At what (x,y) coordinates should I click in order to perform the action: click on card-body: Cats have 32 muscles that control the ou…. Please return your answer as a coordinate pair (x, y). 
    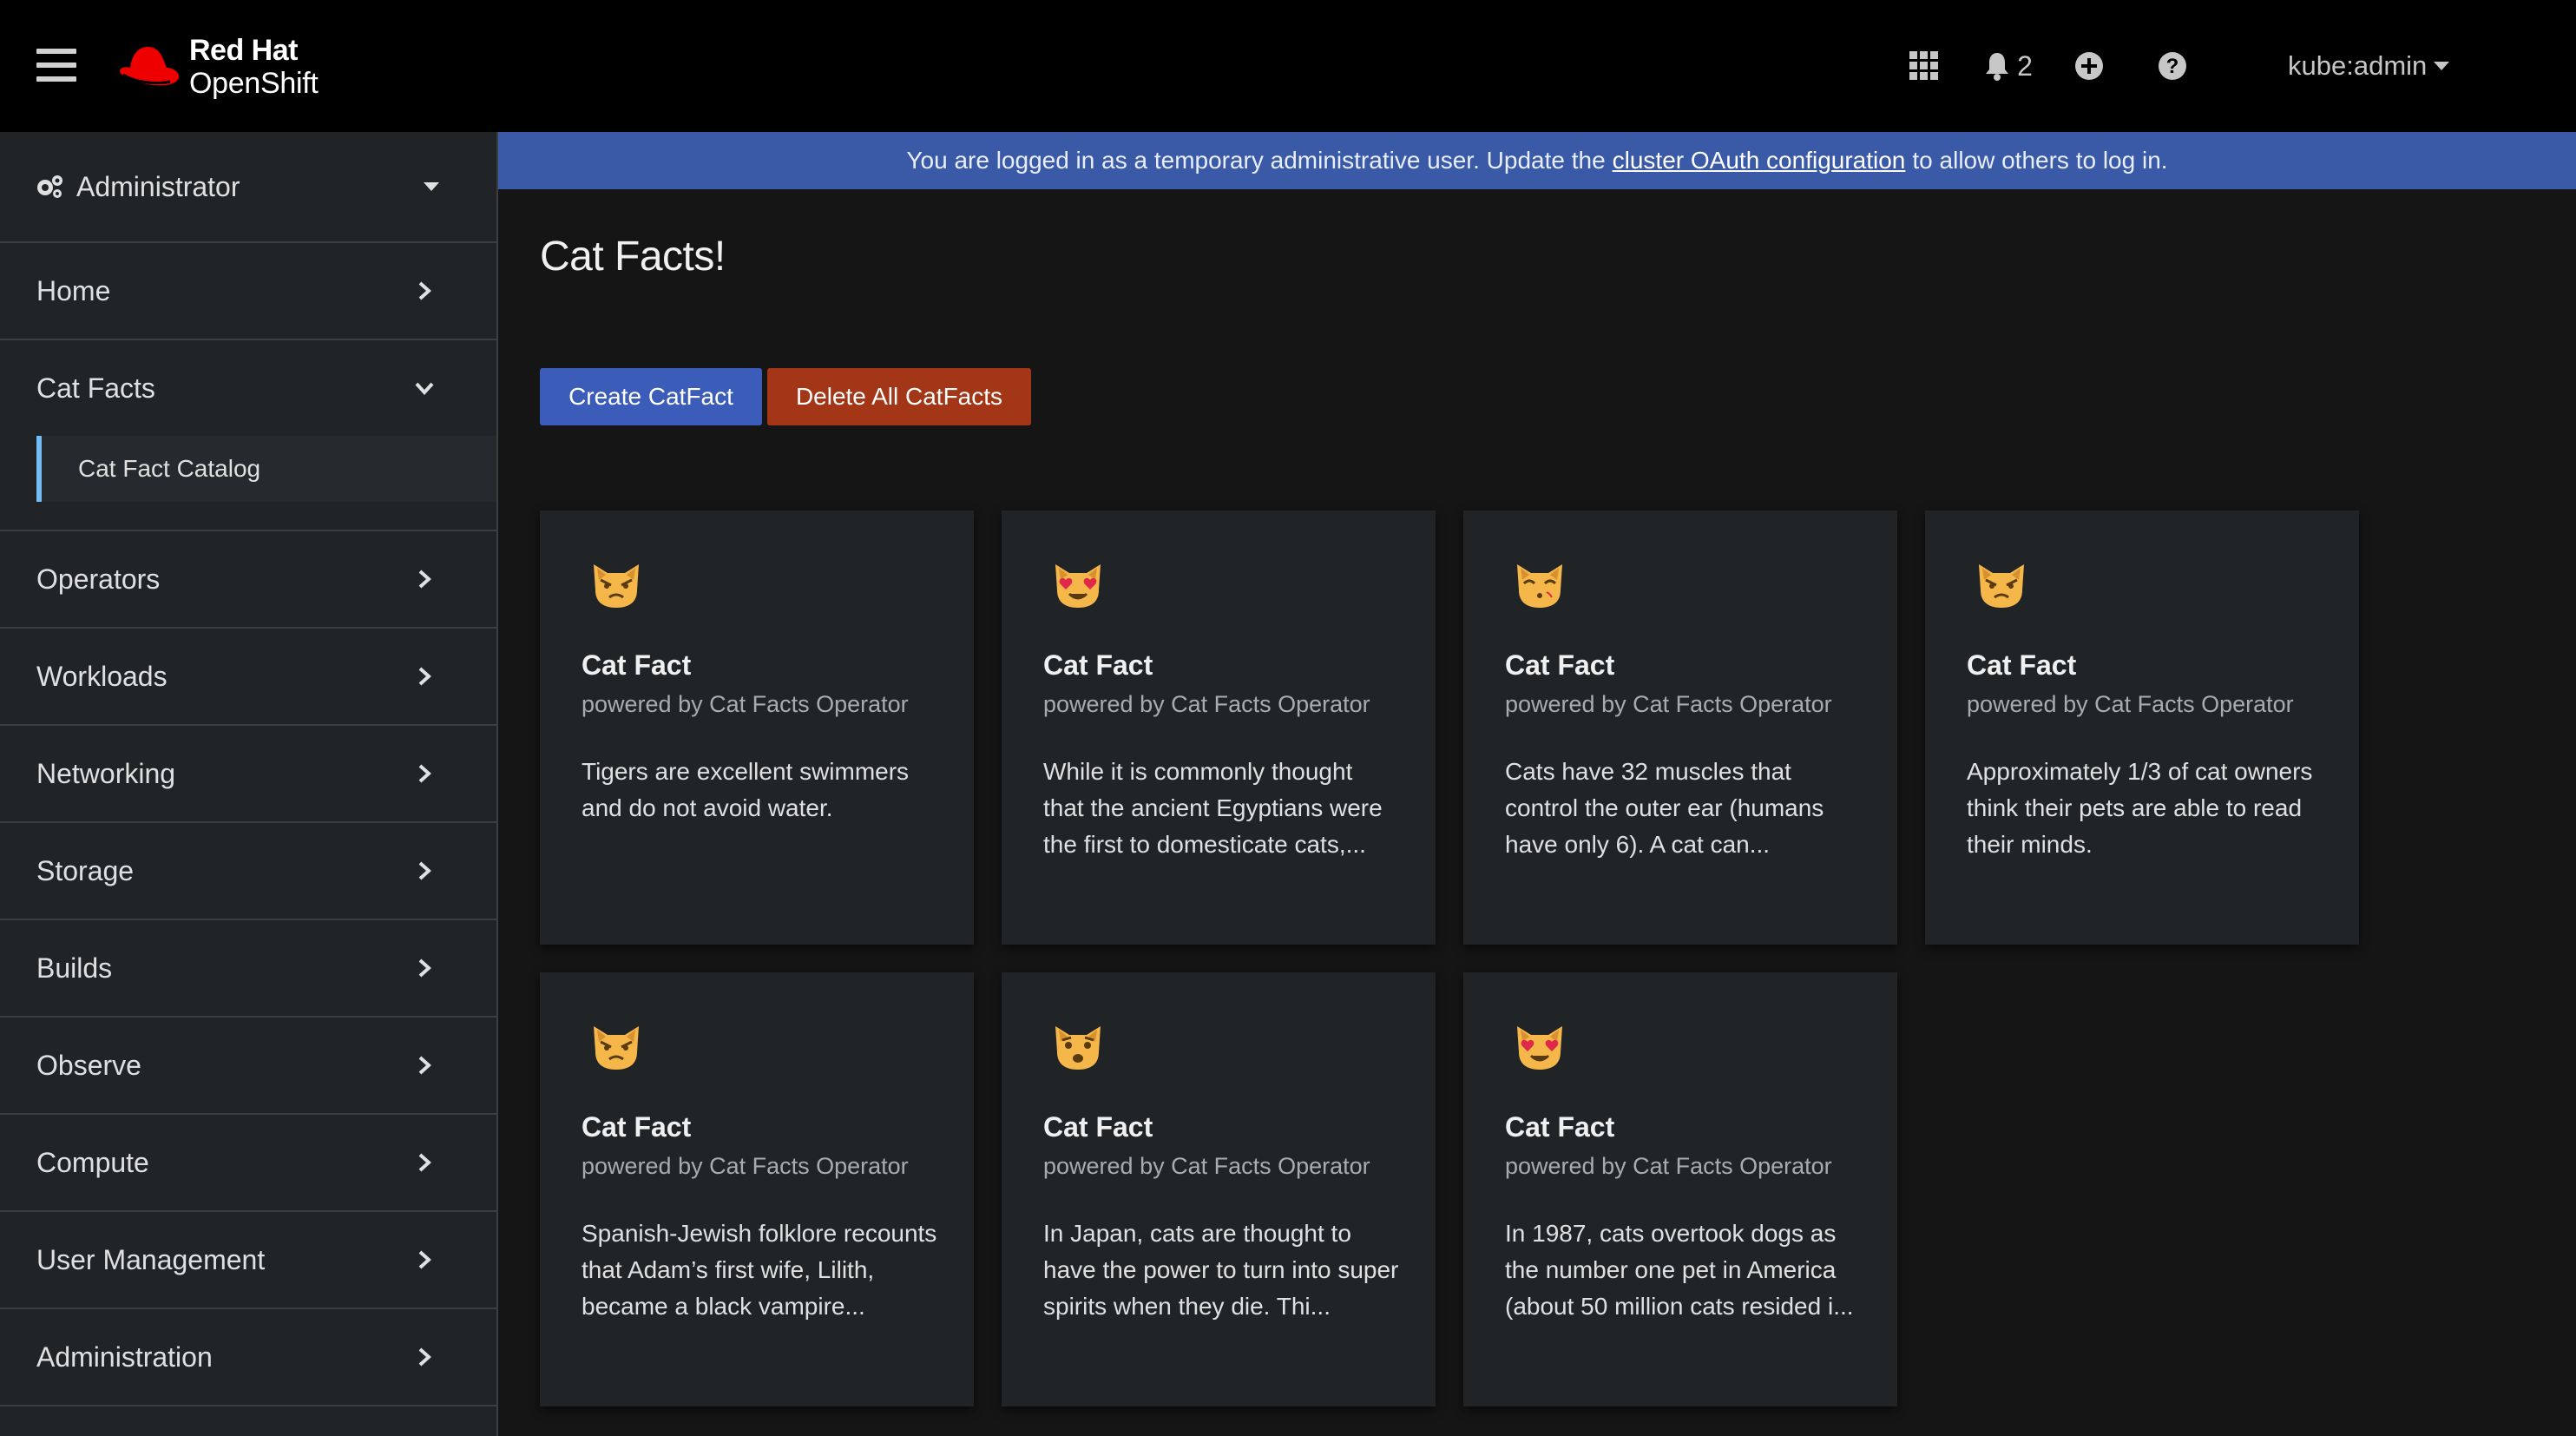
    Looking at the image, I should click on (1664, 808).